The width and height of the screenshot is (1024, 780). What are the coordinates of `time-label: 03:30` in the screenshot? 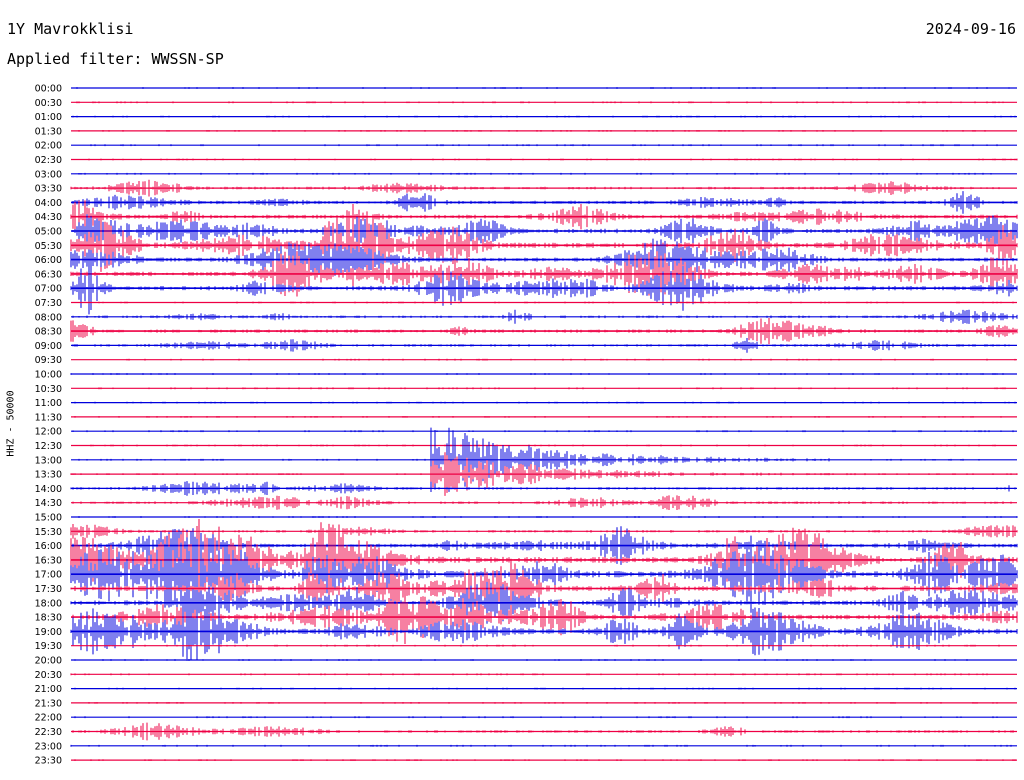 It's located at (48, 189).